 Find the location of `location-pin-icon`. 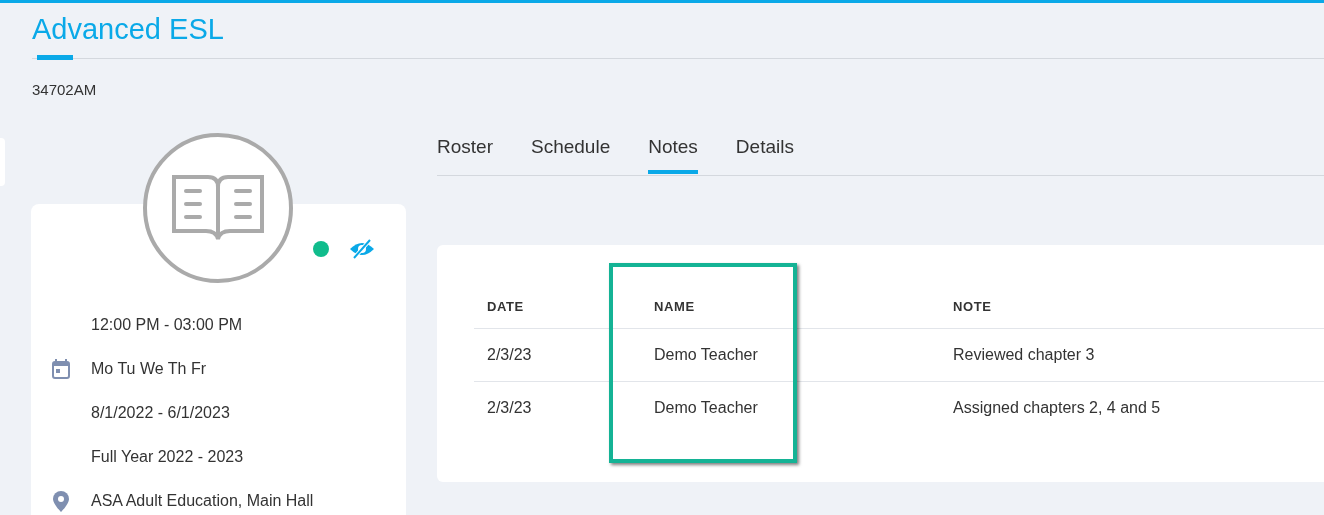

location-pin-icon is located at coordinates (61, 501).